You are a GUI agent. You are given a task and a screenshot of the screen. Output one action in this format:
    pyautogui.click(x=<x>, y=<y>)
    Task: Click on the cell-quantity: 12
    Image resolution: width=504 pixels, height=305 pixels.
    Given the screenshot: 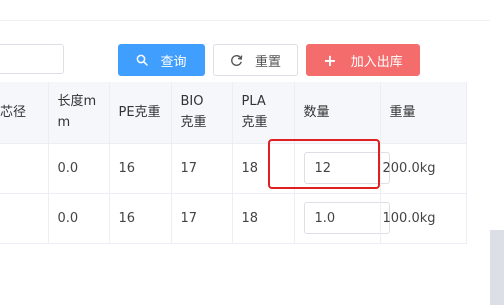 What is the action you would take?
    pyautogui.click(x=342, y=168)
    